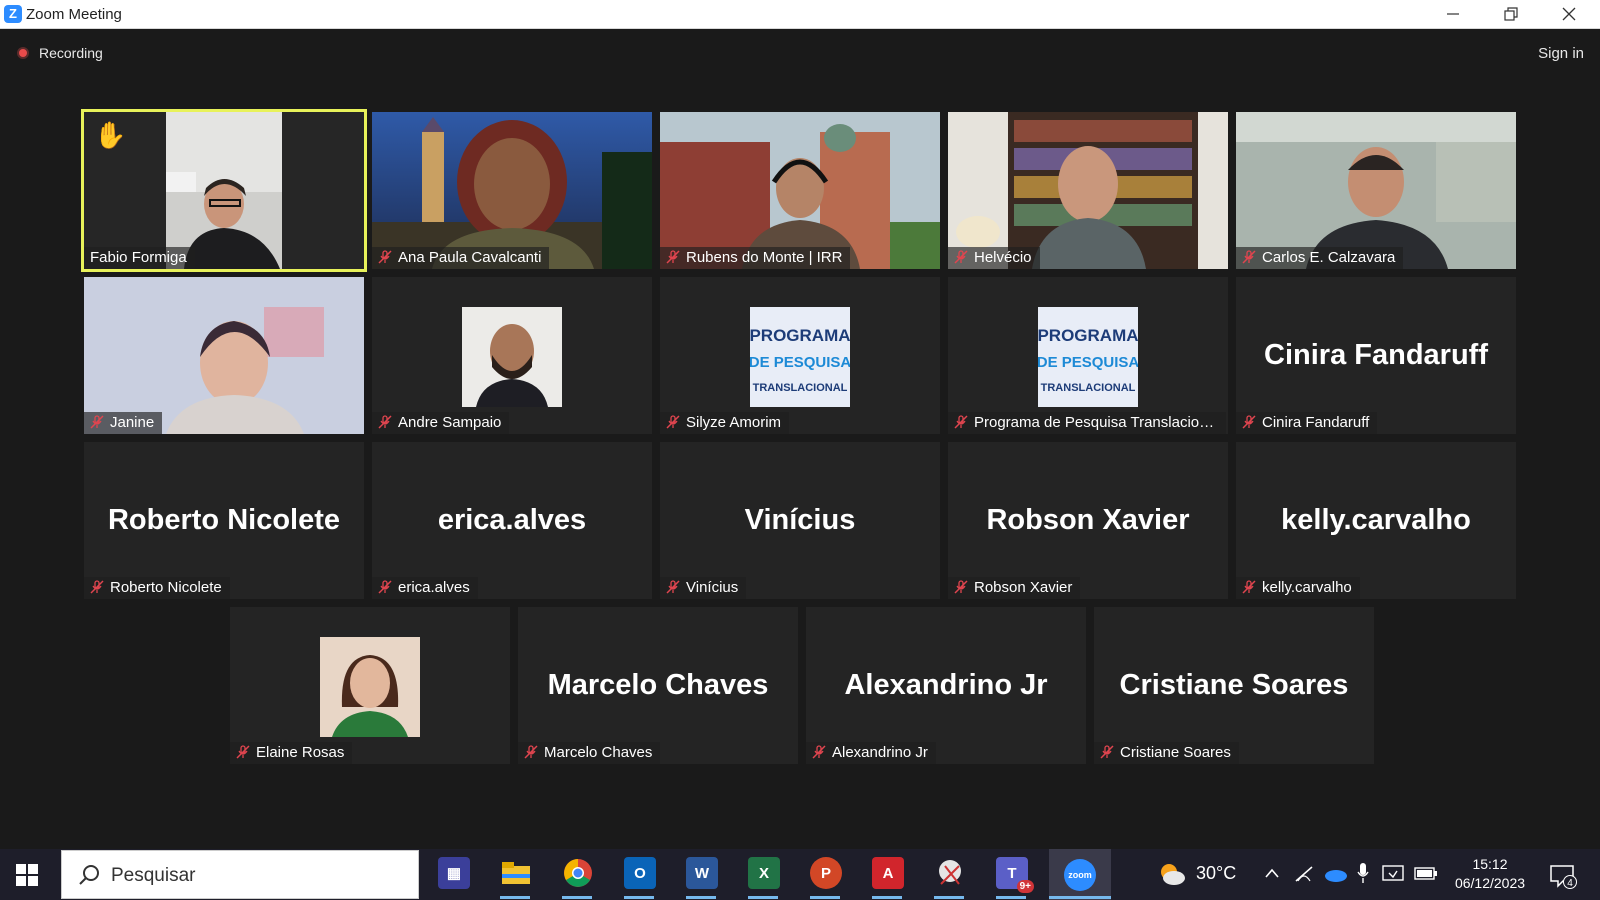 The image size is (1600, 900). I want to click on participant-display-name: kelly.carvalho, so click(1376, 520).